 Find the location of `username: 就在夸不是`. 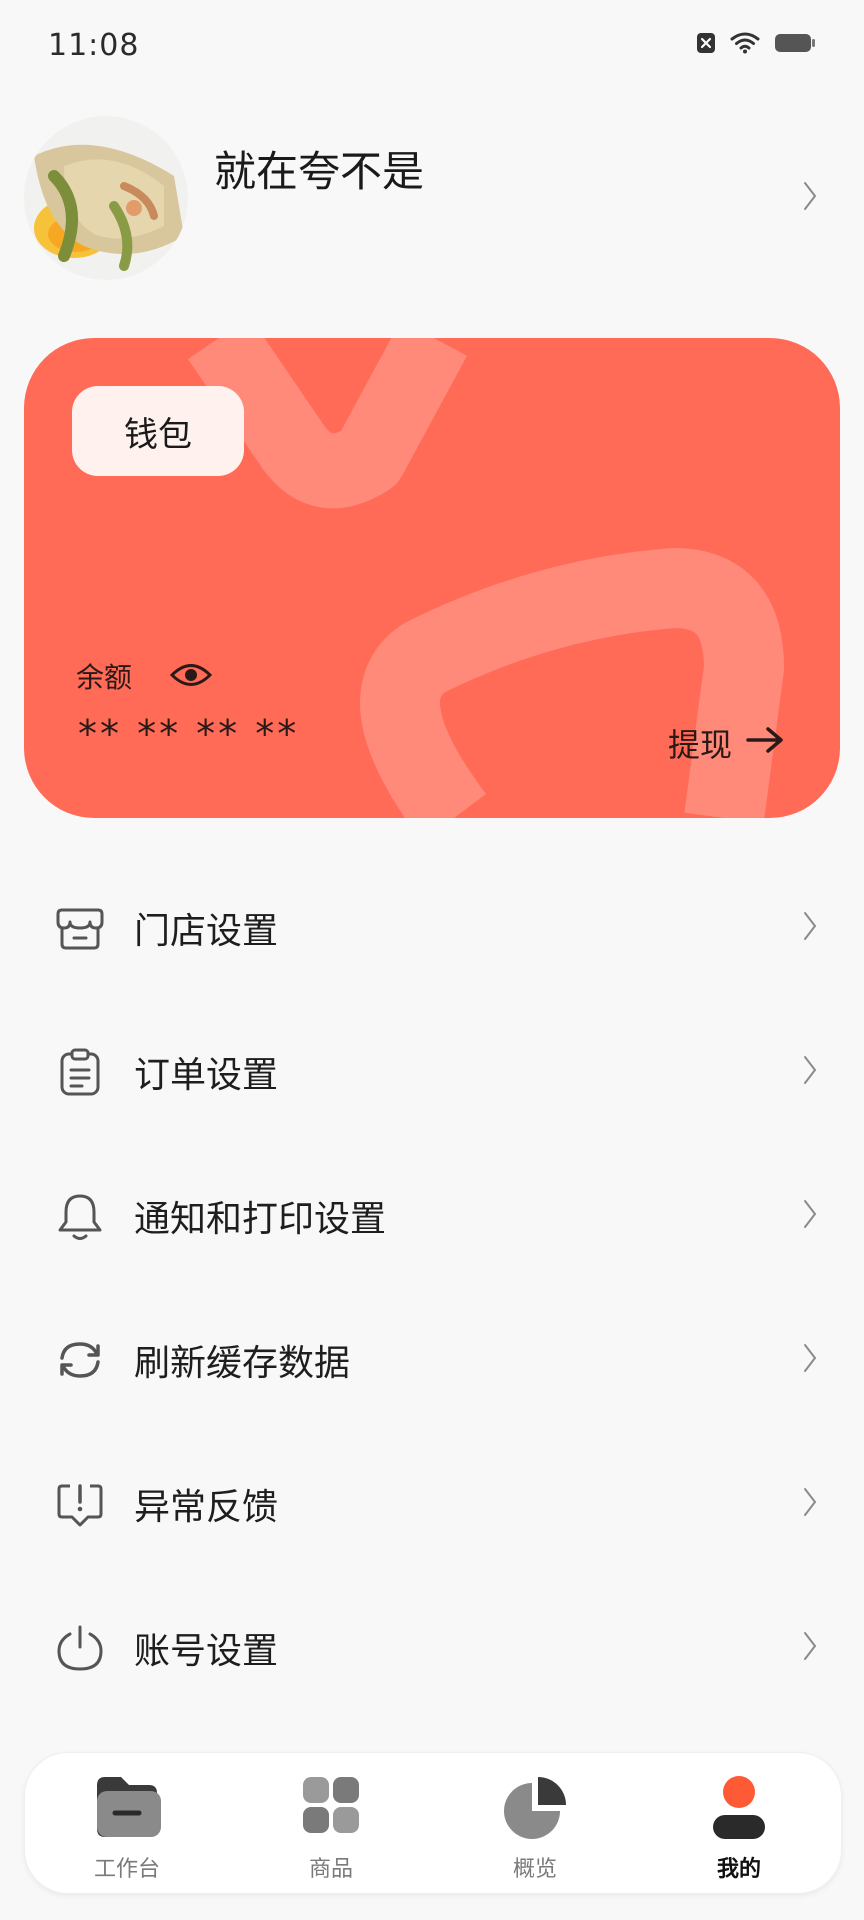

username: 就在夸不是 is located at coordinates (319, 171).